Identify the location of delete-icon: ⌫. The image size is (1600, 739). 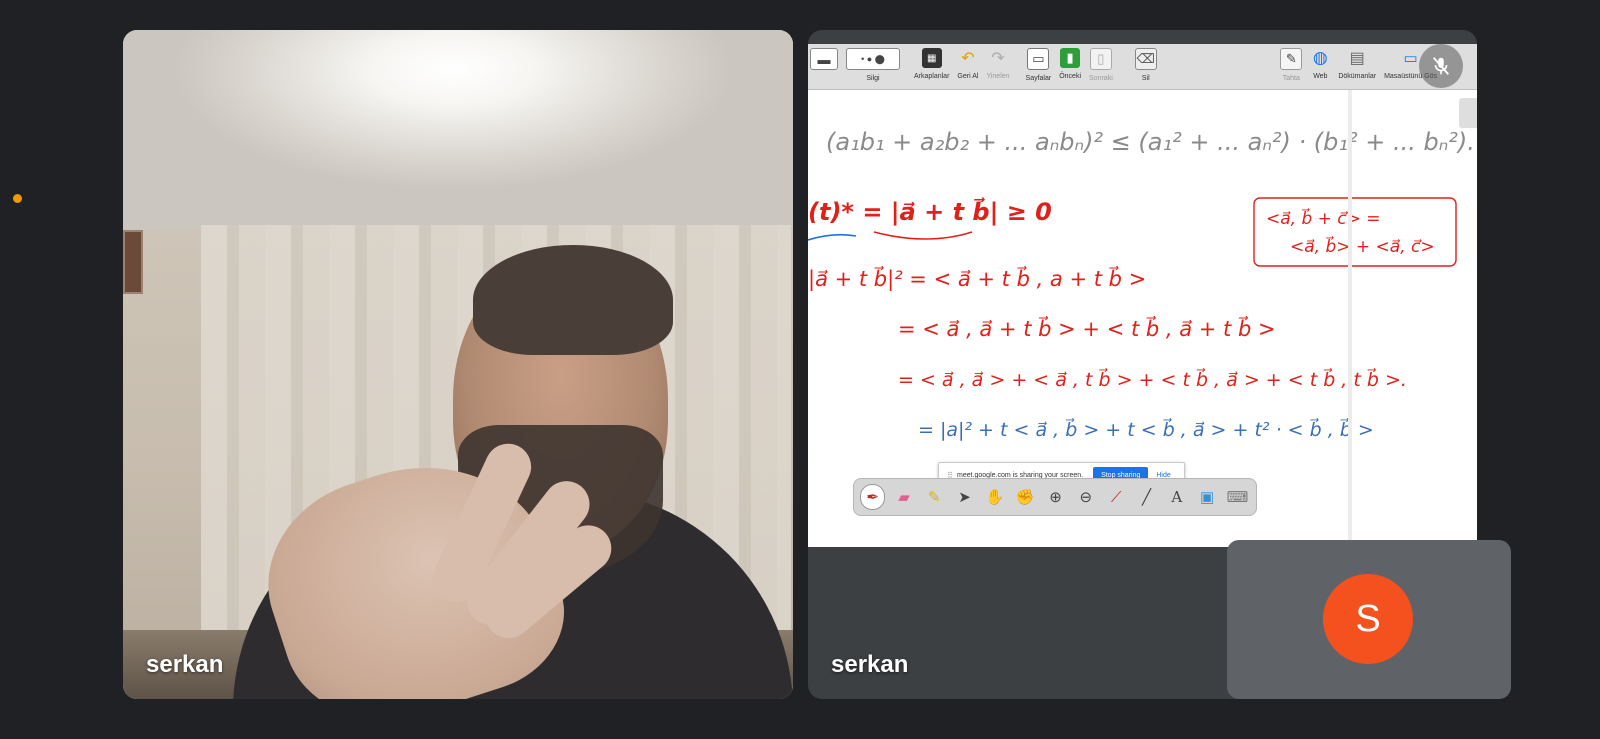
(1145, 59).